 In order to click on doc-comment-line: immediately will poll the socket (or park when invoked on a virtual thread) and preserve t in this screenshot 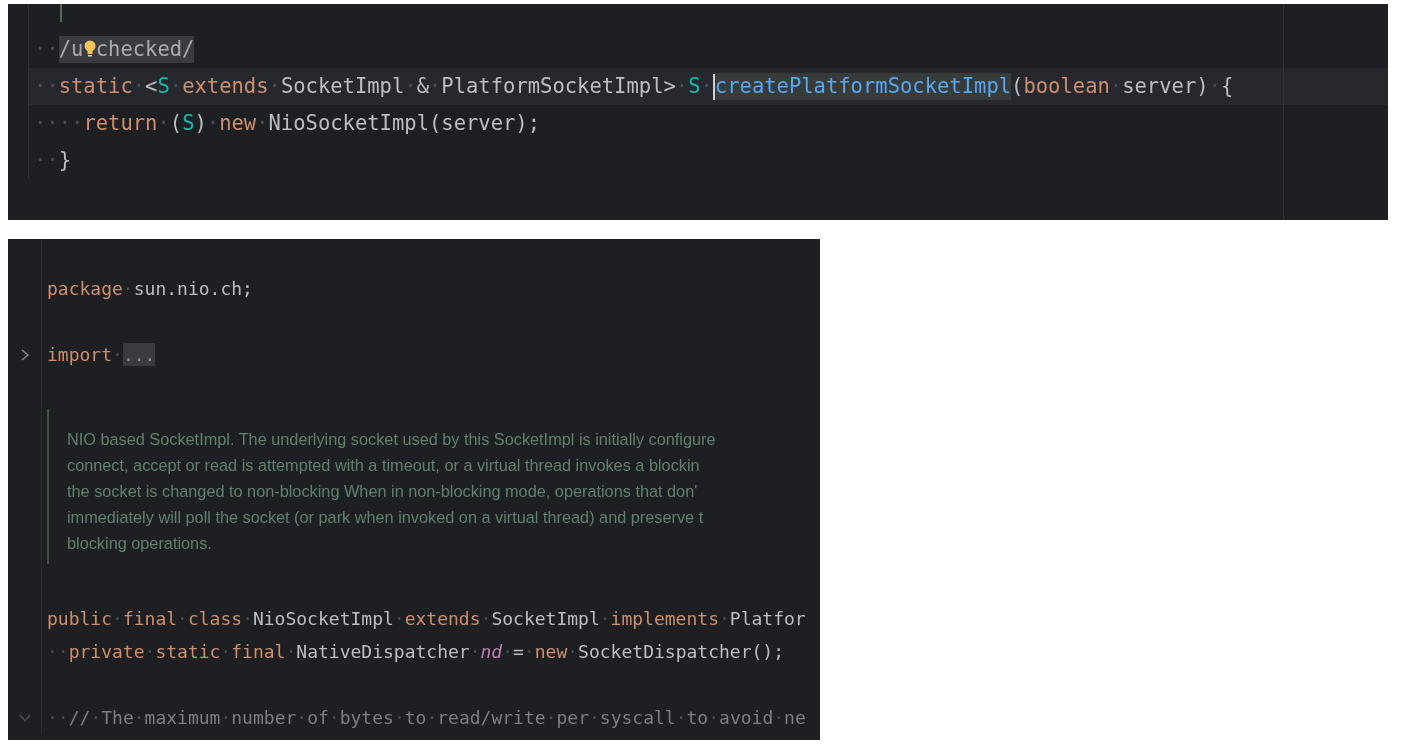, I will do `click(386, 517)`.